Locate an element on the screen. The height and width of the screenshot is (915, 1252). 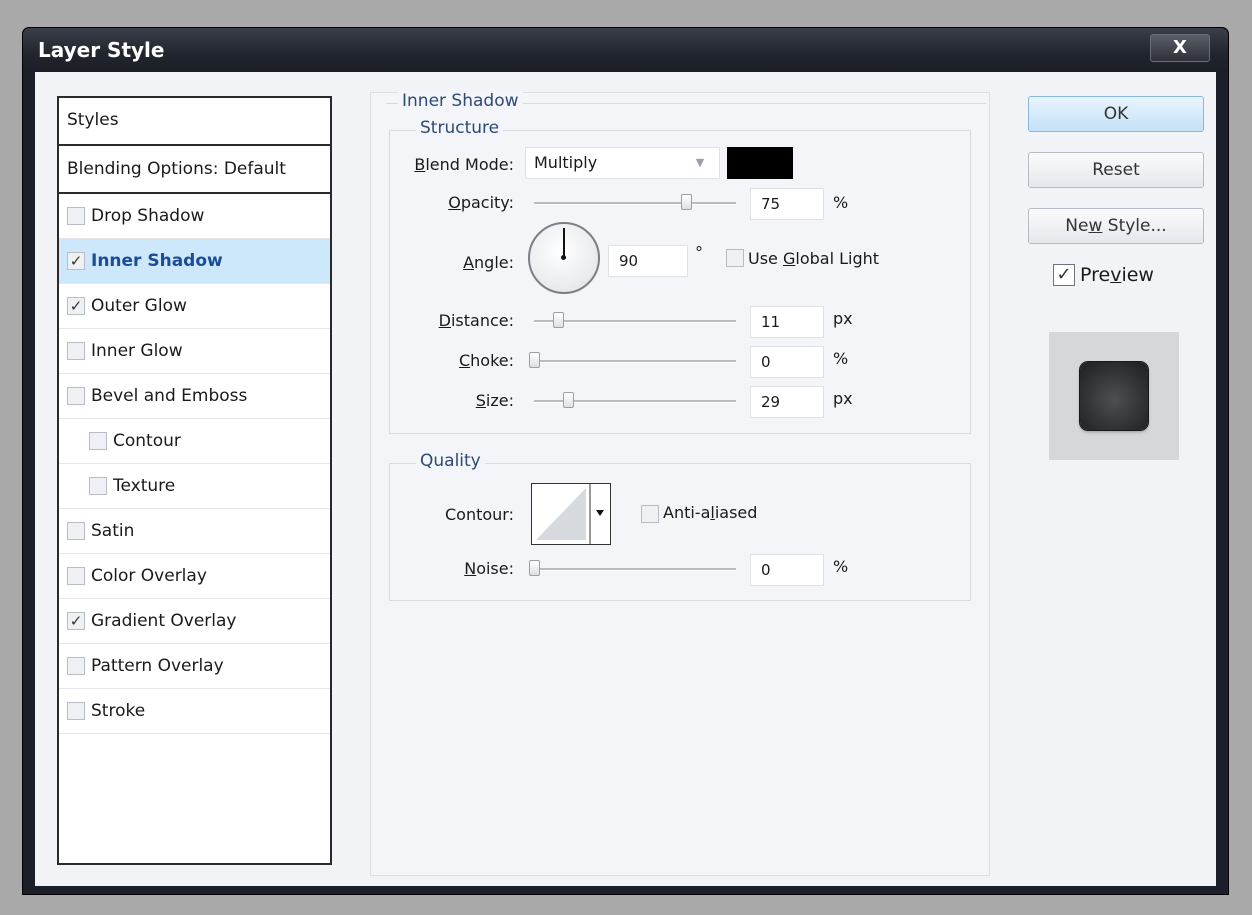
noise-slider-thumb is located at coordinates (534, 568).